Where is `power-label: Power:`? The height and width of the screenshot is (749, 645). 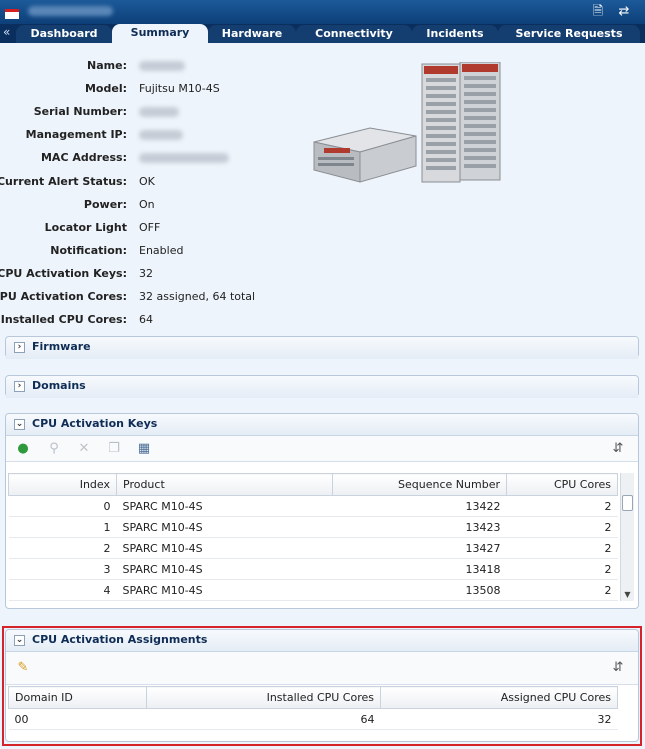 power-label: Power: is located at coordinates (105, 204).